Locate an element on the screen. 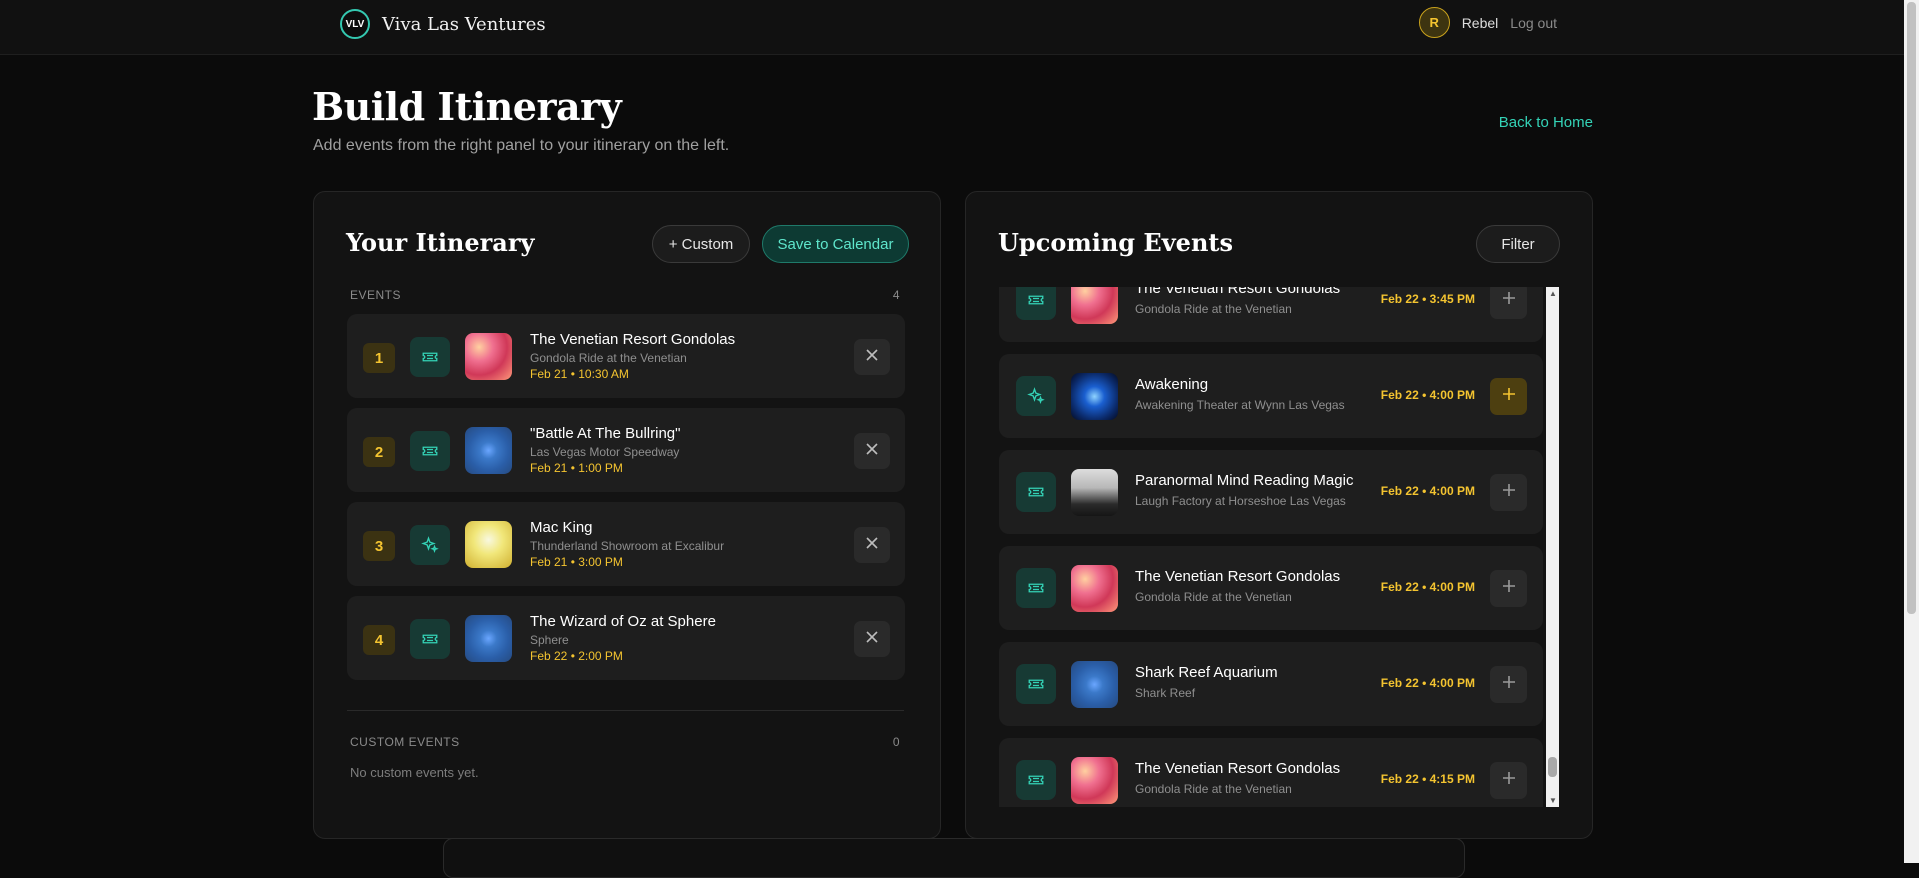 The width and height of the screenshot is (1919, 878). top-nav: VLV Viva Las Ventures R Rebel Log out is located at coordinates (952, 27).